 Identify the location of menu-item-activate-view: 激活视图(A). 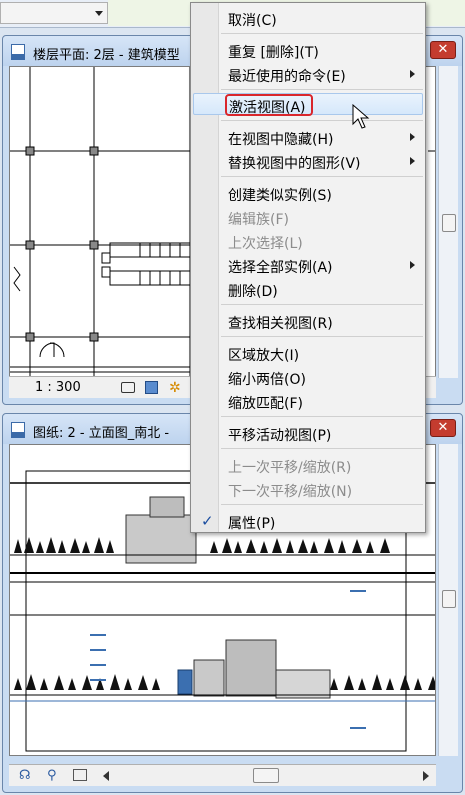
(308, 104).